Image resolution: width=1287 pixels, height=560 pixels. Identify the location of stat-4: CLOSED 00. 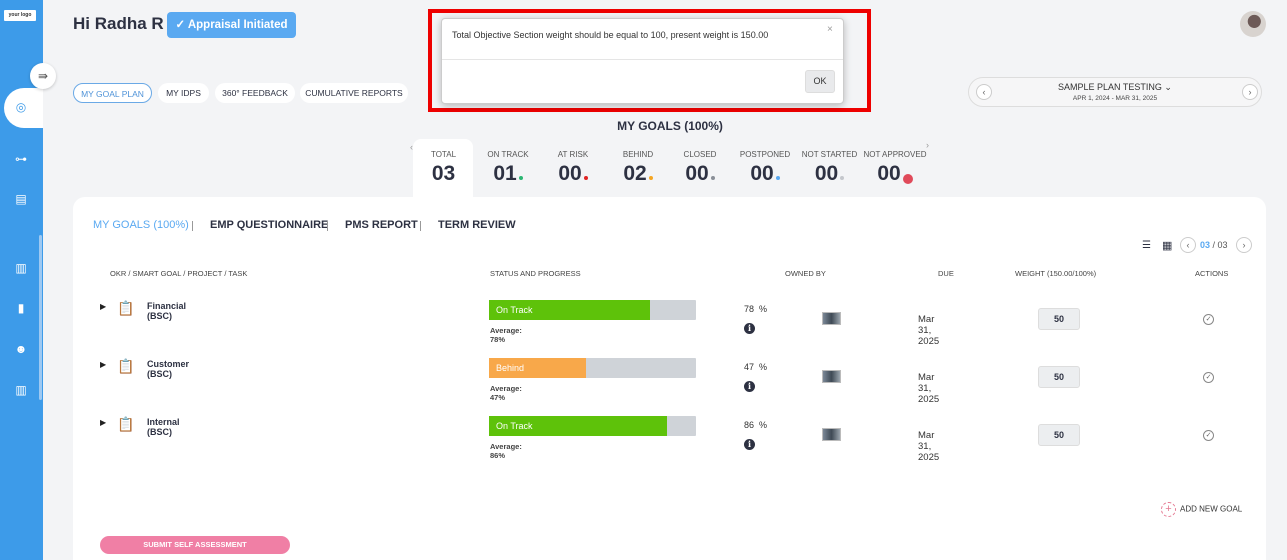
(700, 168).